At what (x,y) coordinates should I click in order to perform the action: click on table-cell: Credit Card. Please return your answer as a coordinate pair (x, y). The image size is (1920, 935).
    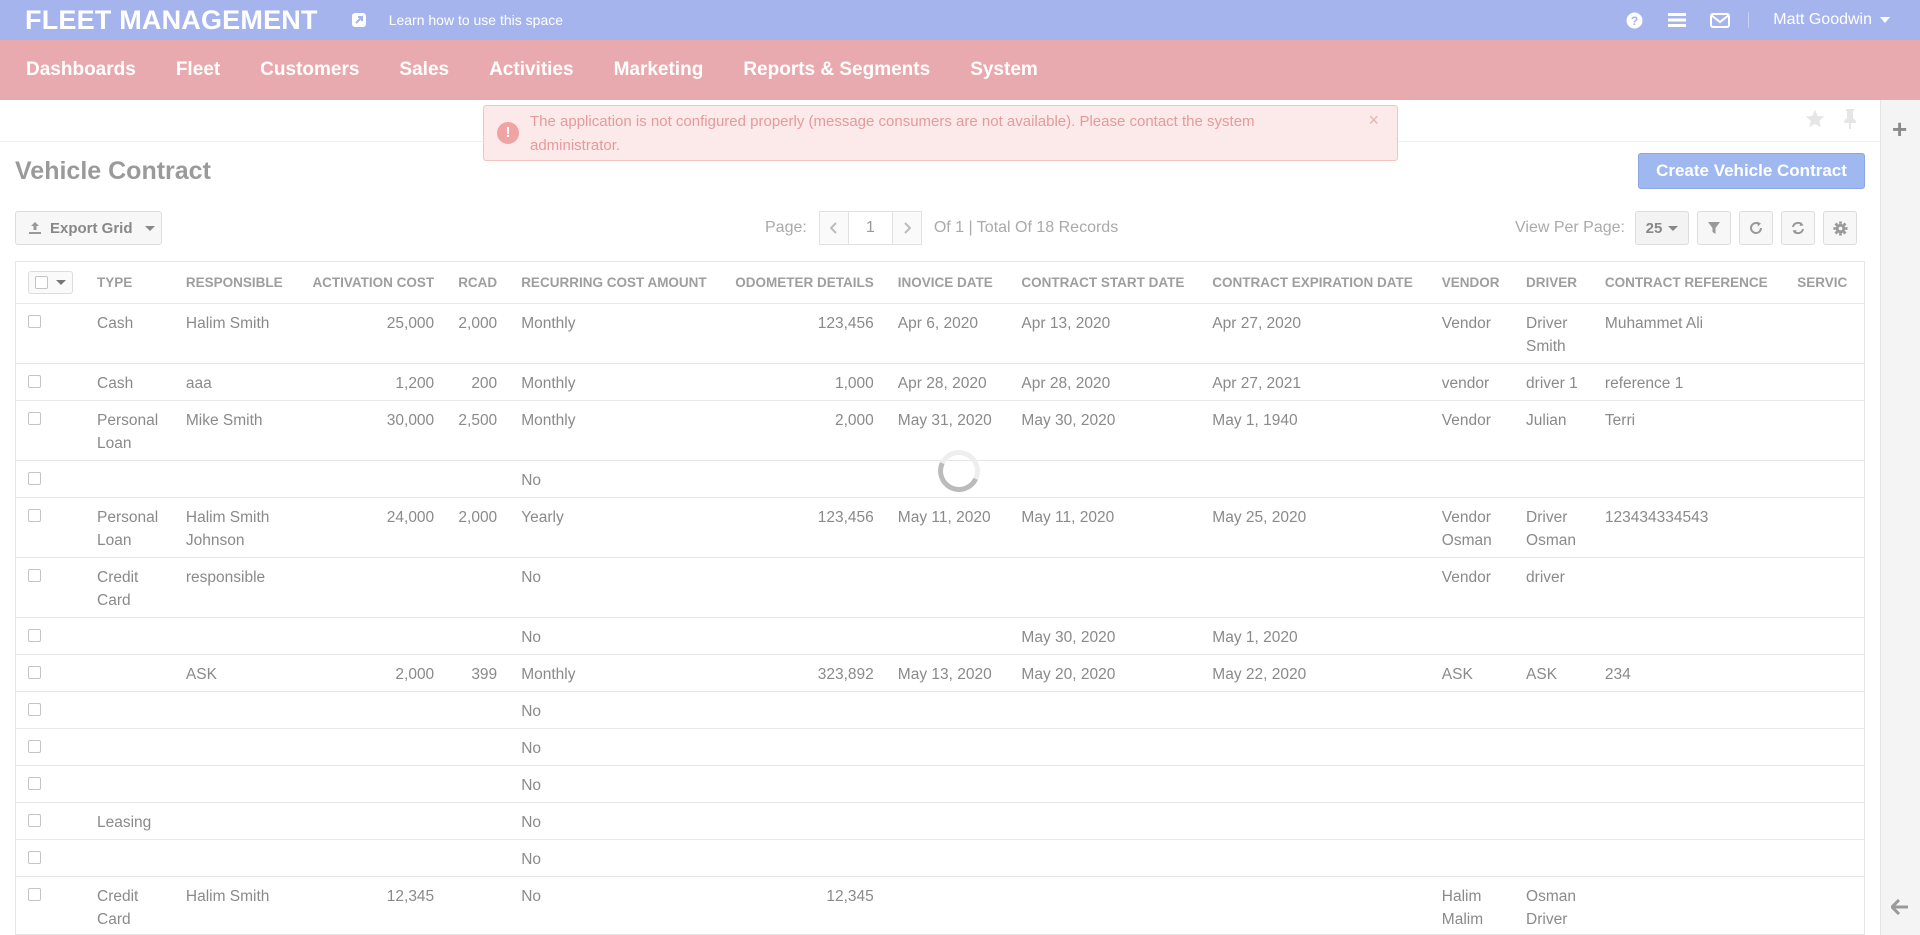
    Looking at the image, I should click on (129, 905).